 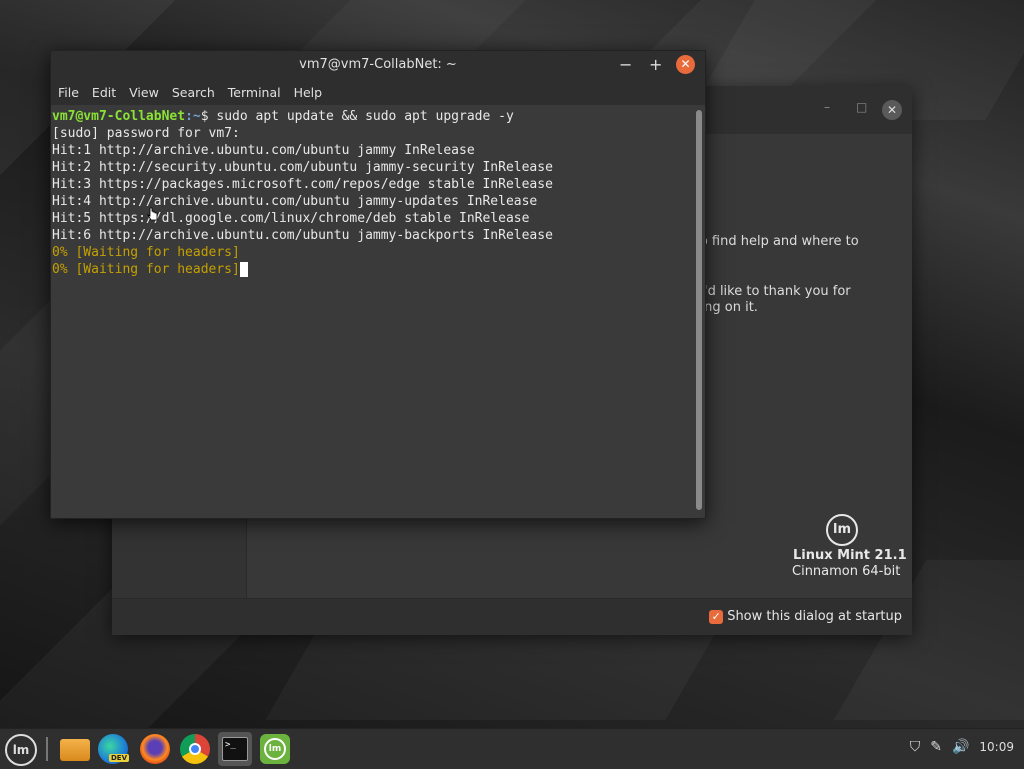 What do you see at coordinates (827, 107) in the screenshot?
I see `minimize-icon: –` at bounding box center [827, 107].